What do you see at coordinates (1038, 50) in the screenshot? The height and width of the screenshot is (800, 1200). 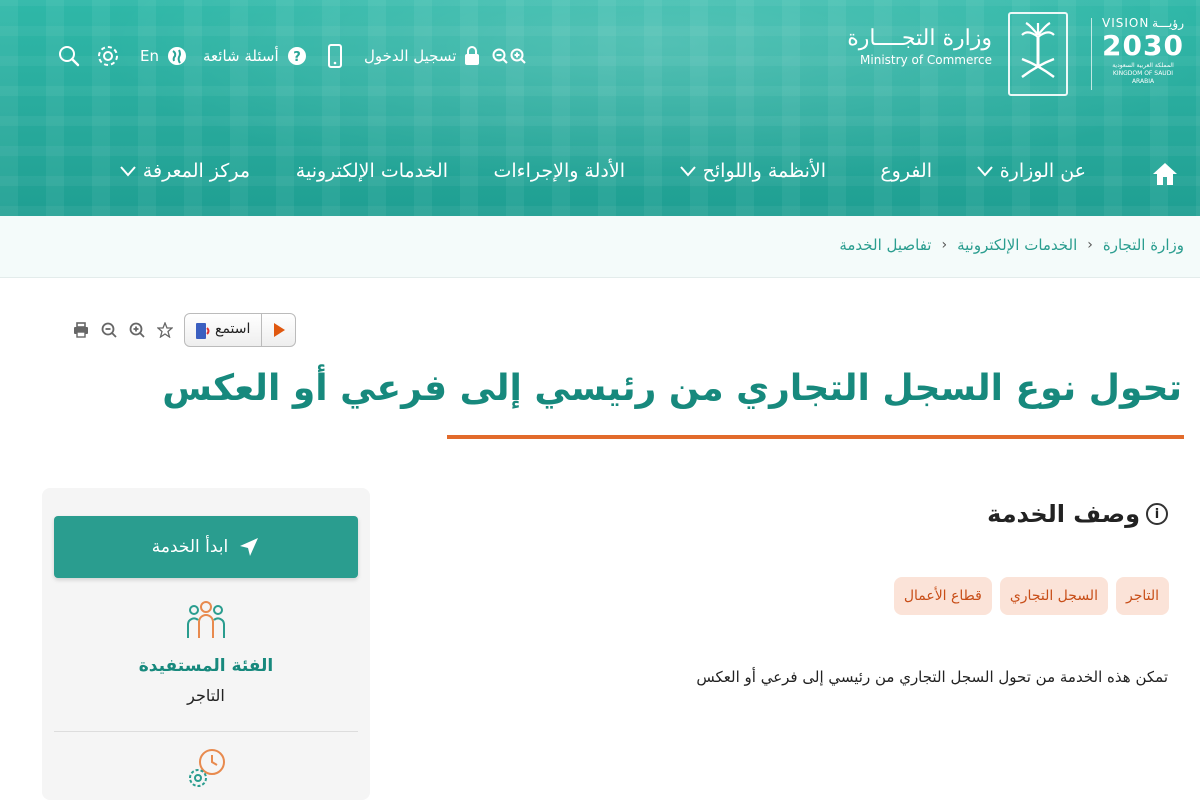 I see `palm-swords-icon` at bounding box center [1038, 50].